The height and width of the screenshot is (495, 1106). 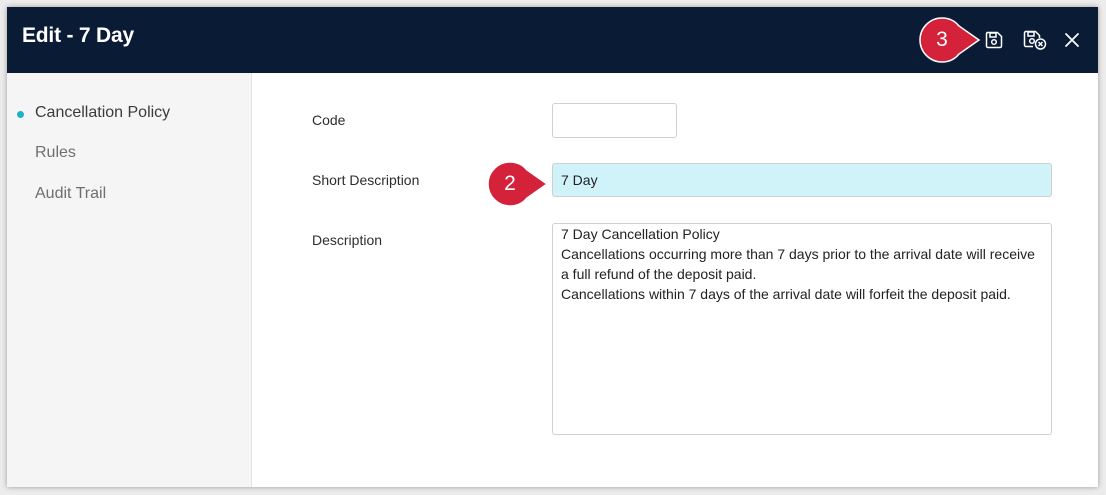 What do you see at coordinates (802, 180) in the screenshot?
I see `short-description-input` at bounding box center [802, 180].